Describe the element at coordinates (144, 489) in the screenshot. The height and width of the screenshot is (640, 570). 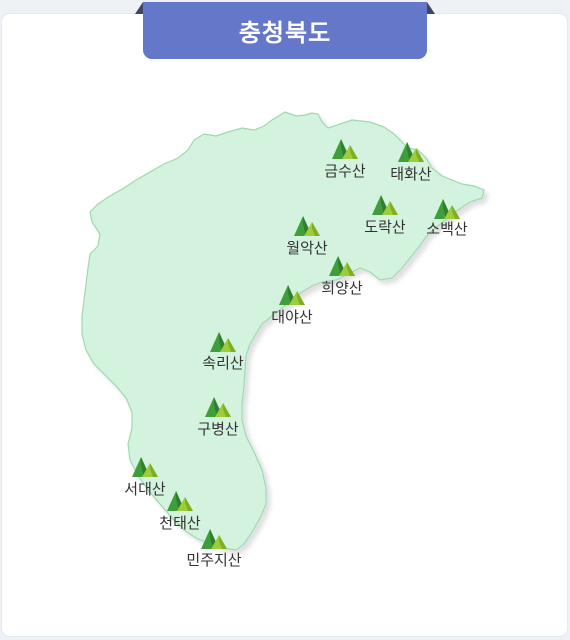
I see `mountain-label: 서대산` at that location.